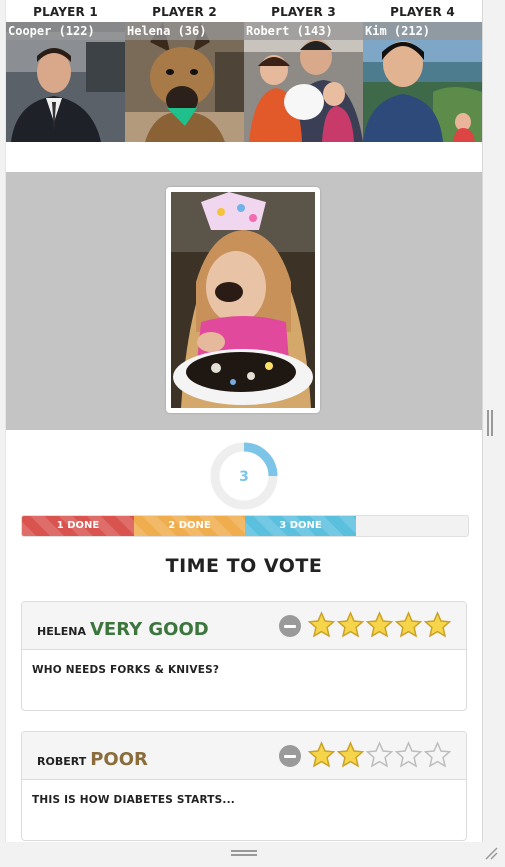 Image resolution: width=505 pixels, height=867 pixels. I want to click on countdown-timer: 3, so click(244, 476).